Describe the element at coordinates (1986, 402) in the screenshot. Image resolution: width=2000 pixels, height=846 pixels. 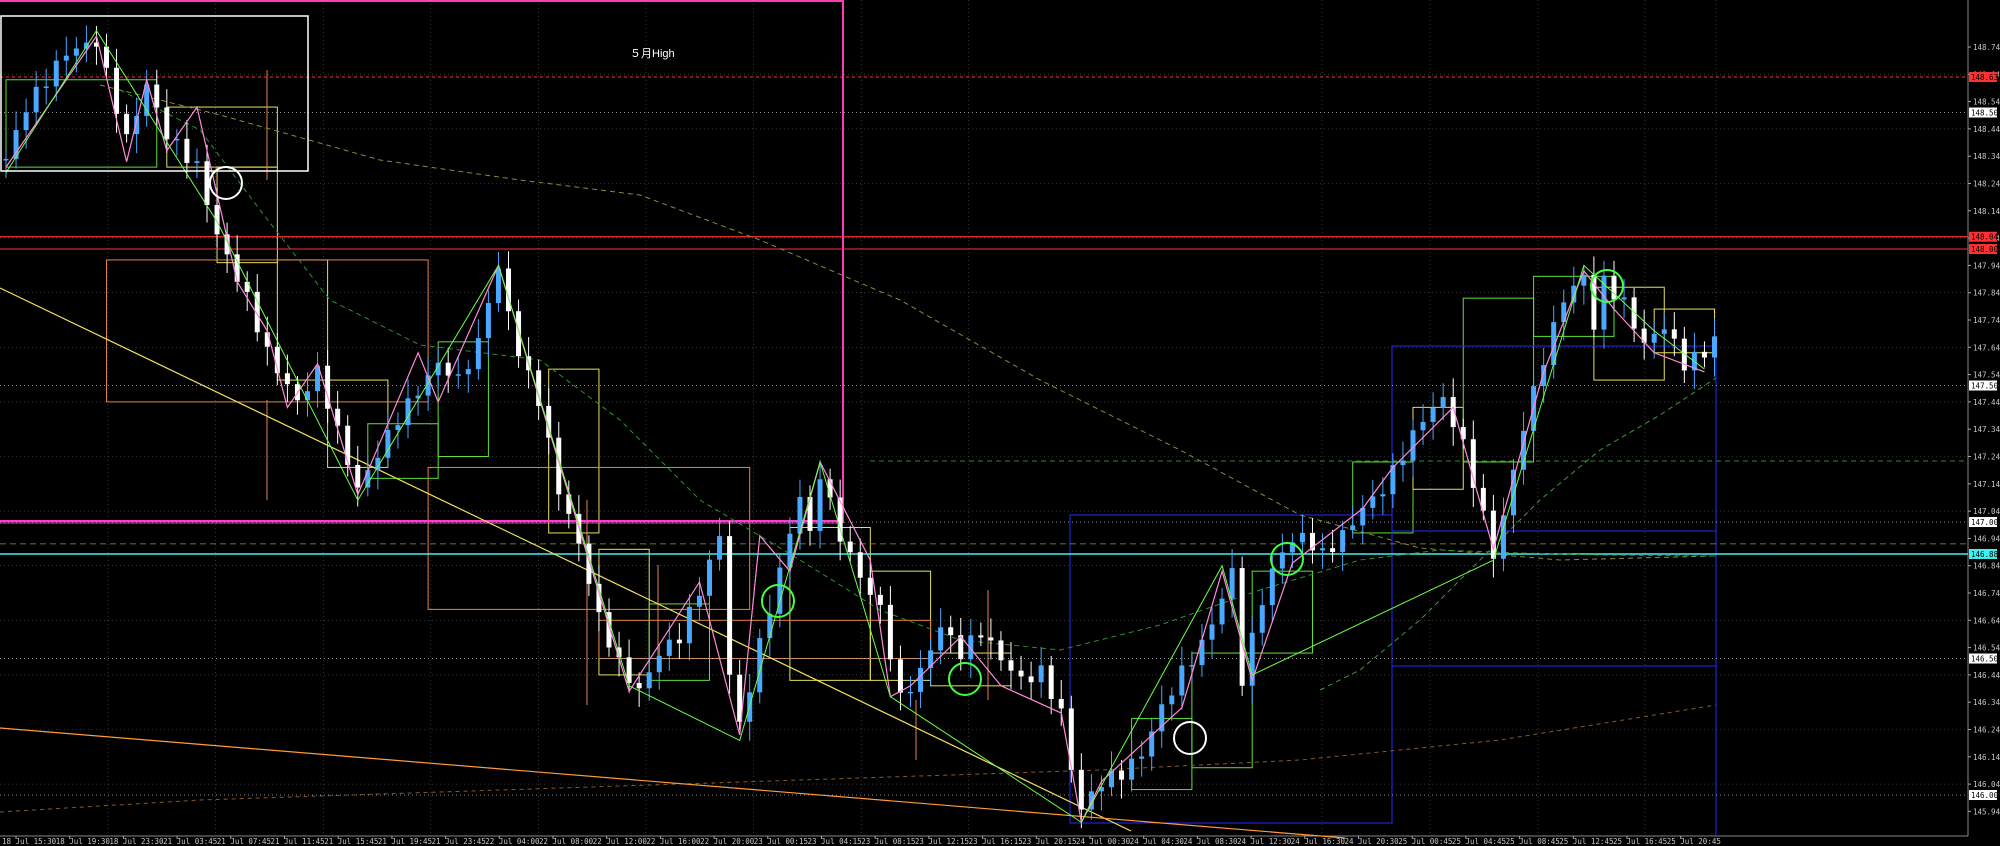
I see `price-tick-label: 147.440` at that location.